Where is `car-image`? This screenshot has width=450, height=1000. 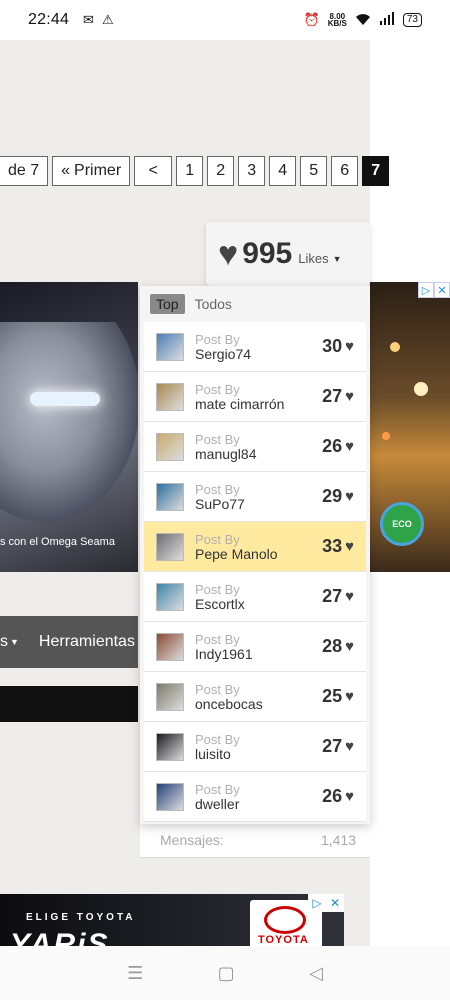
car-image is located at coordinates (69, 422).